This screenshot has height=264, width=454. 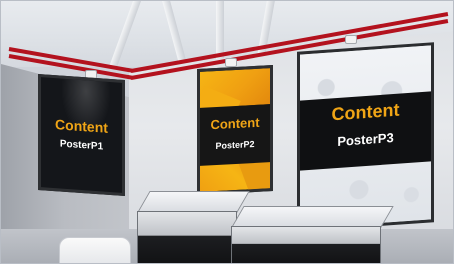 I want to click on poster-dark-band, so click(x=235, y=135).